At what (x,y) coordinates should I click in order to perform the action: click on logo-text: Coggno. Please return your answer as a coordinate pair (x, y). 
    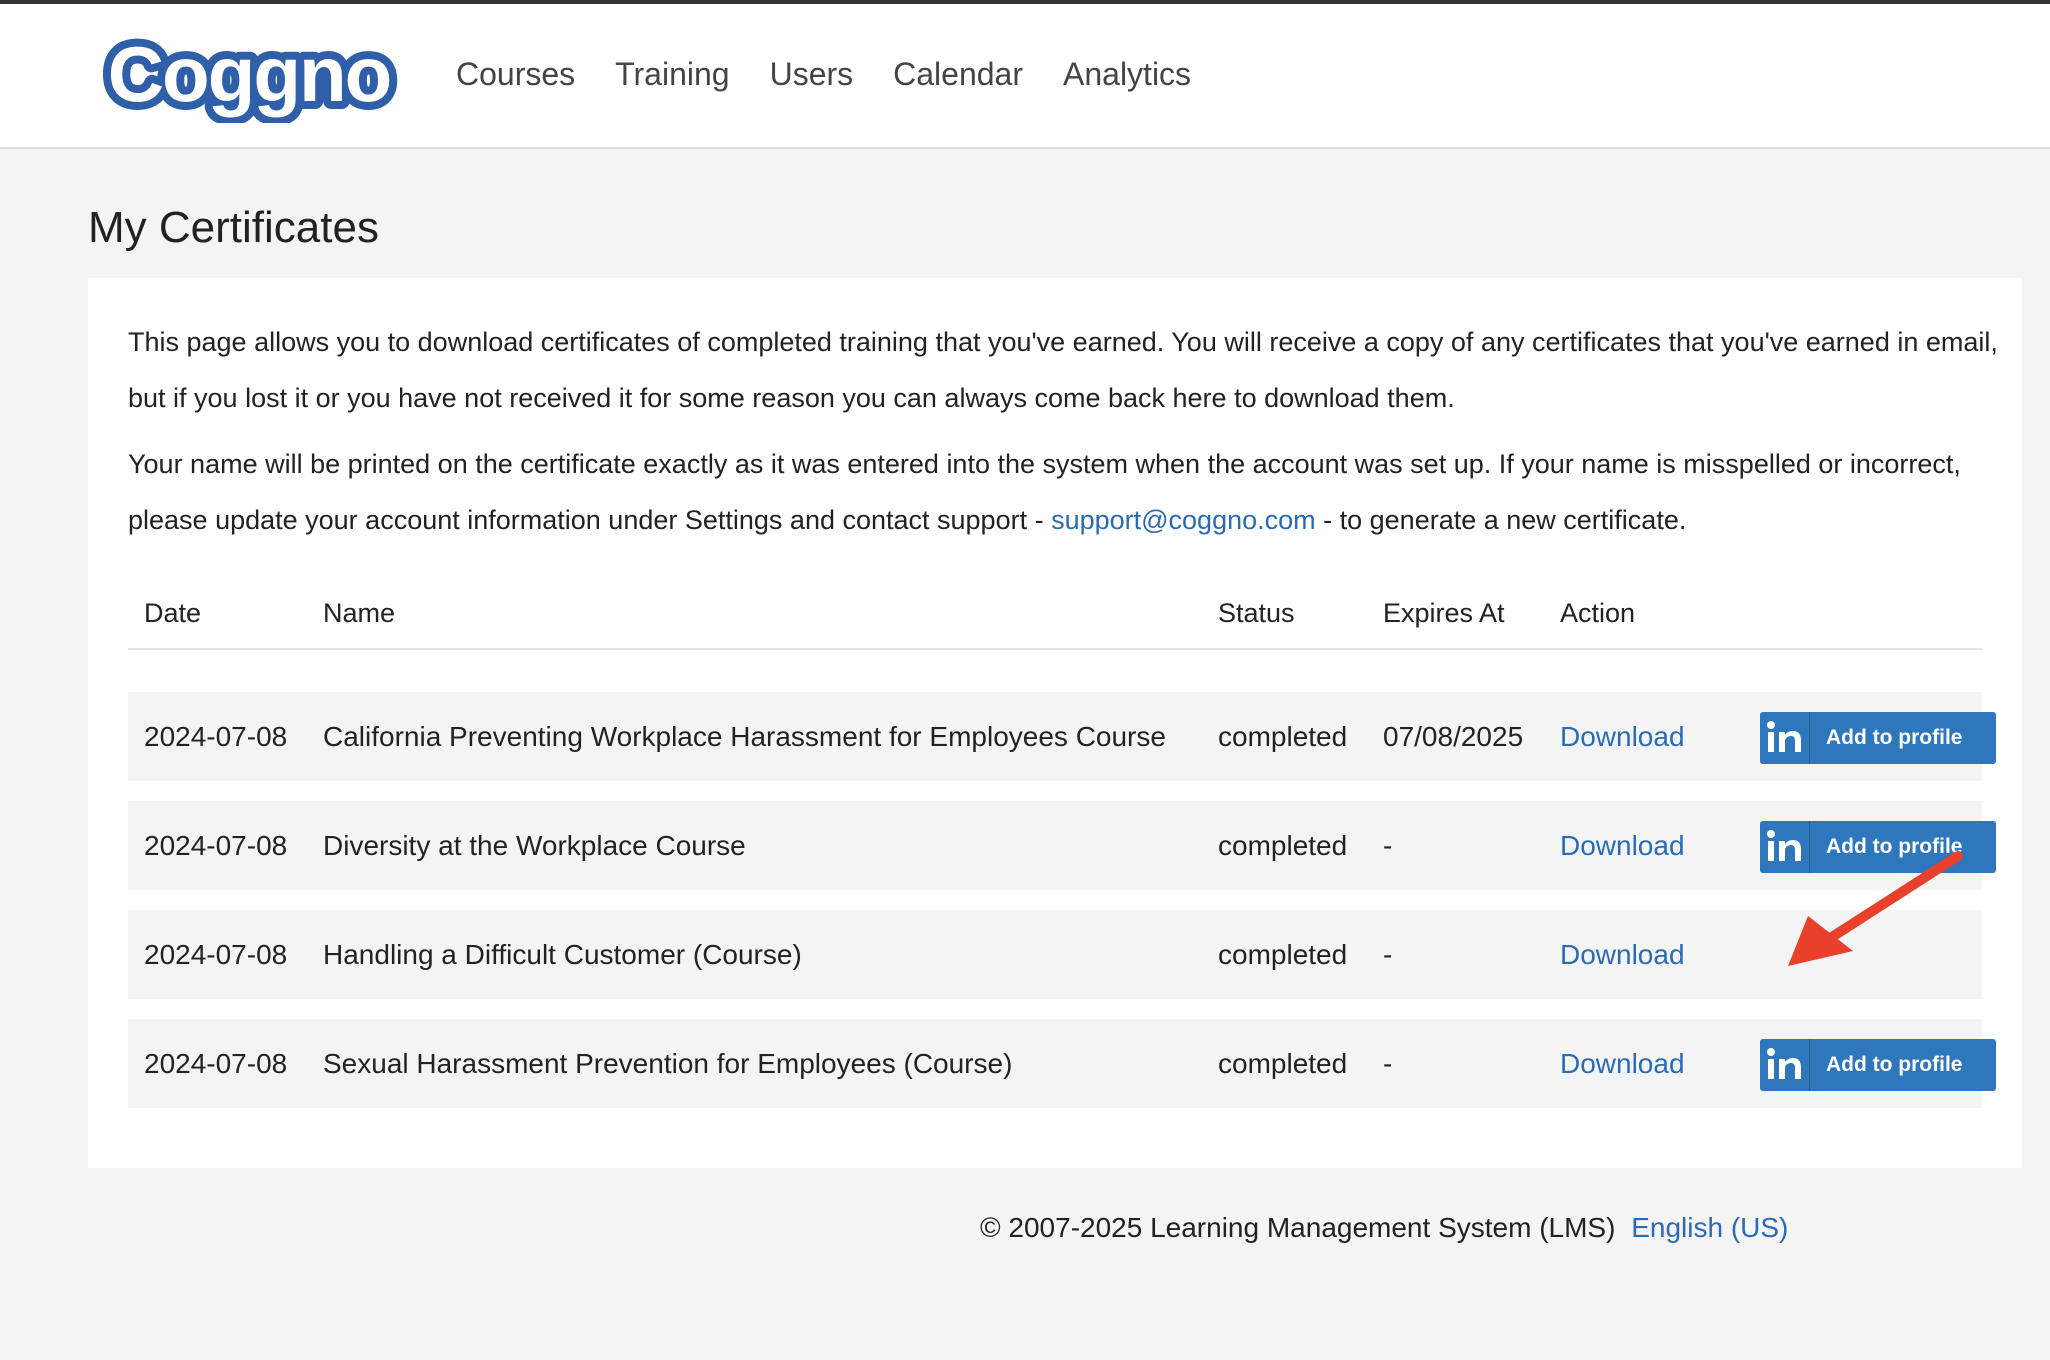
    Looking at the image, I should click on (249, 74).